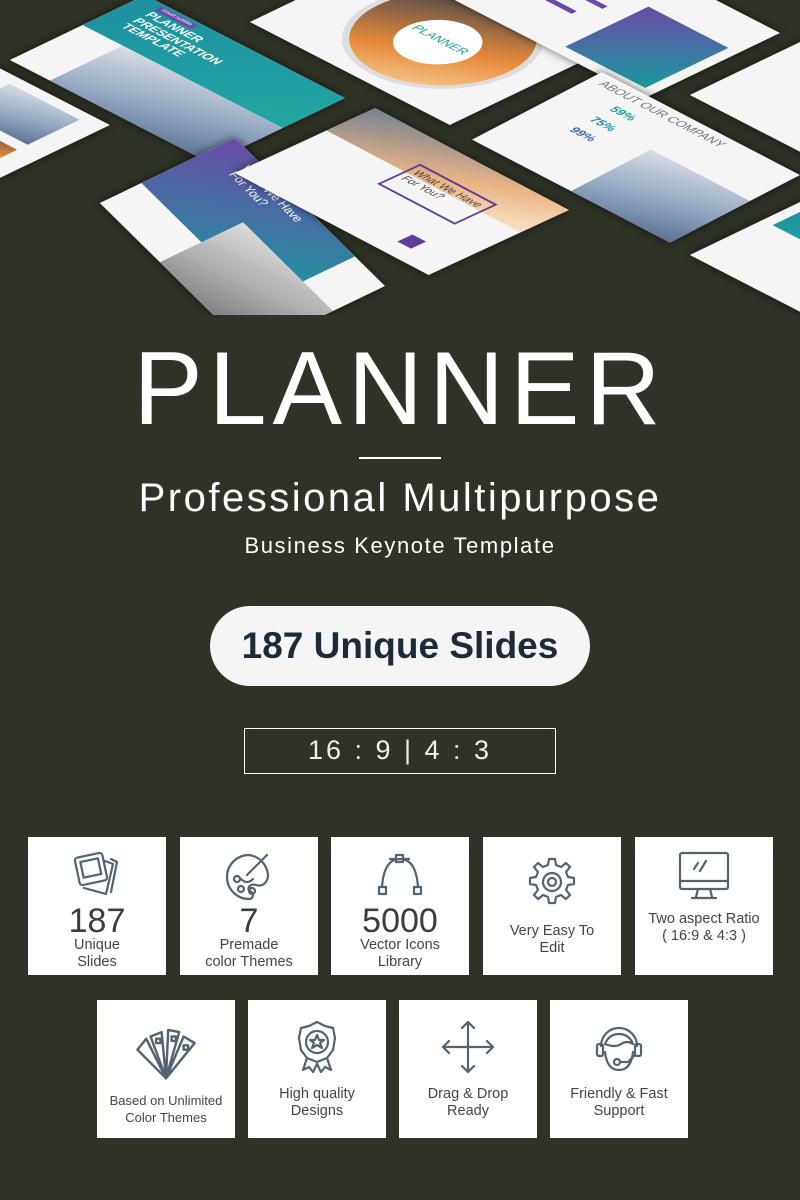 The image size is (800, 1200). I want to click on move-arrows-icon, so click(468, 1047).